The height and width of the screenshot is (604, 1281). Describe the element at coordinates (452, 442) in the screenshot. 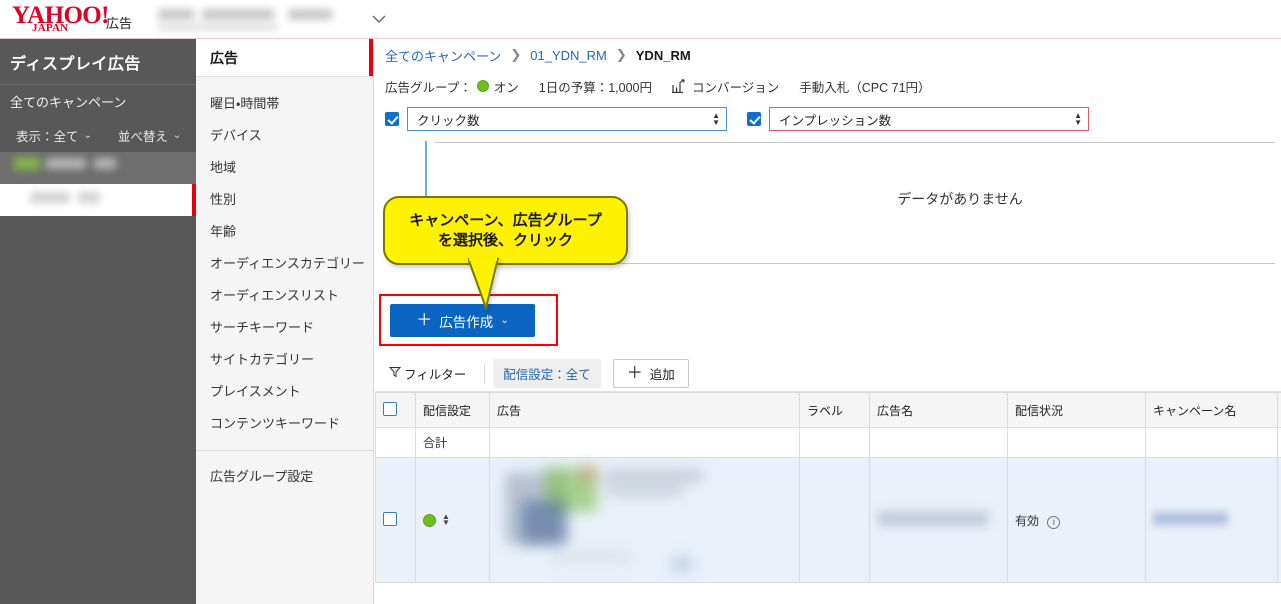

I see `total-row-label: 合計` at that location.